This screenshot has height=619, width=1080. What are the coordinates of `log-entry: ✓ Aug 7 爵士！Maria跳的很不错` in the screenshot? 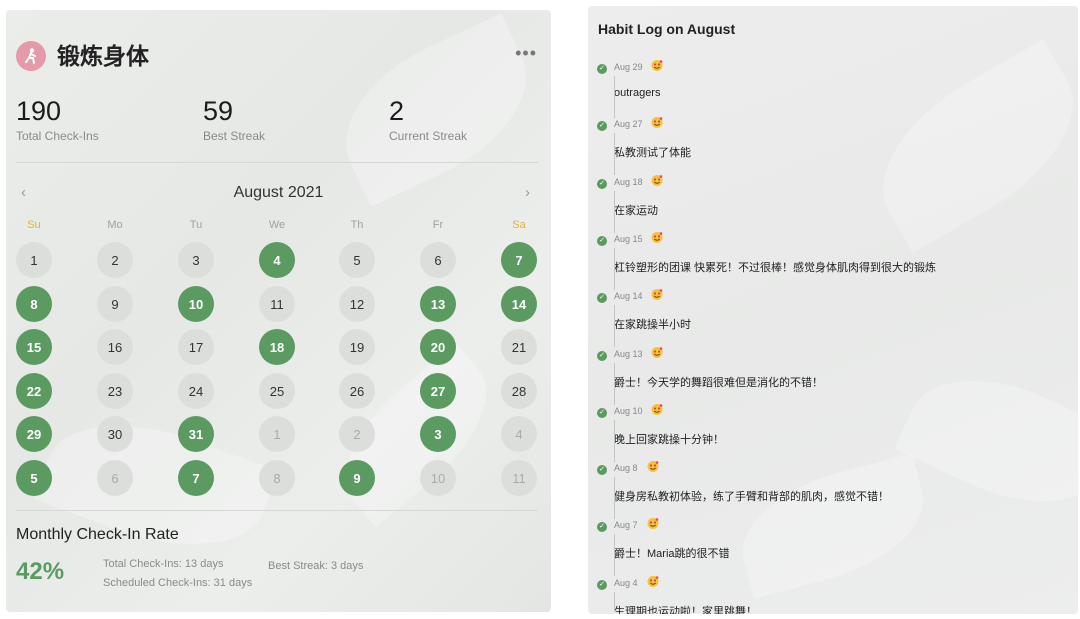 It's located at (833, 542).